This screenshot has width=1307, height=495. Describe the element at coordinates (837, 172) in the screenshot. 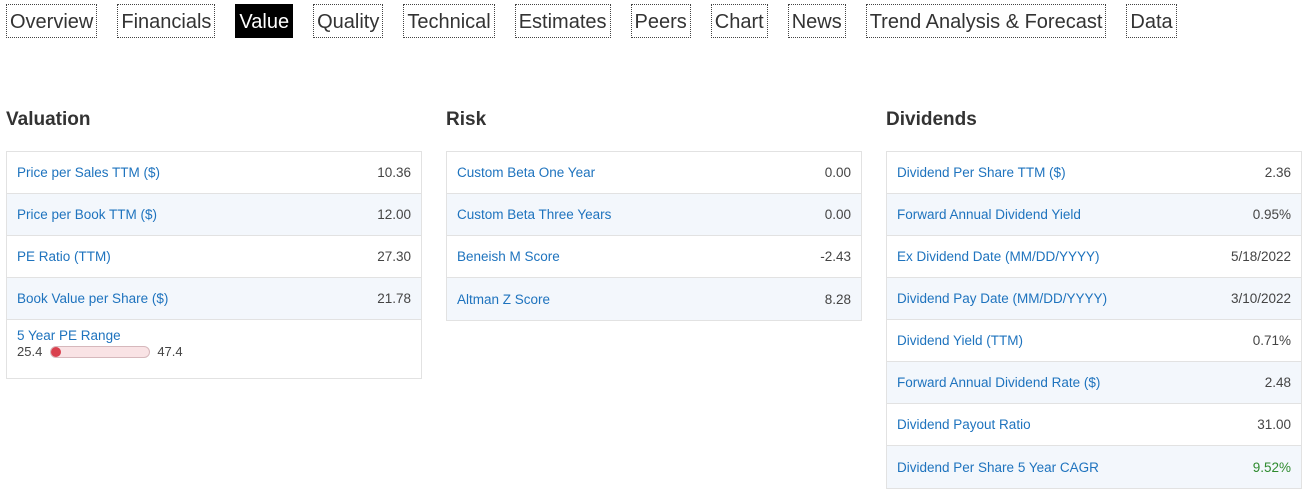

I see `custom-beta-one-year-value: 0.00` at that location.